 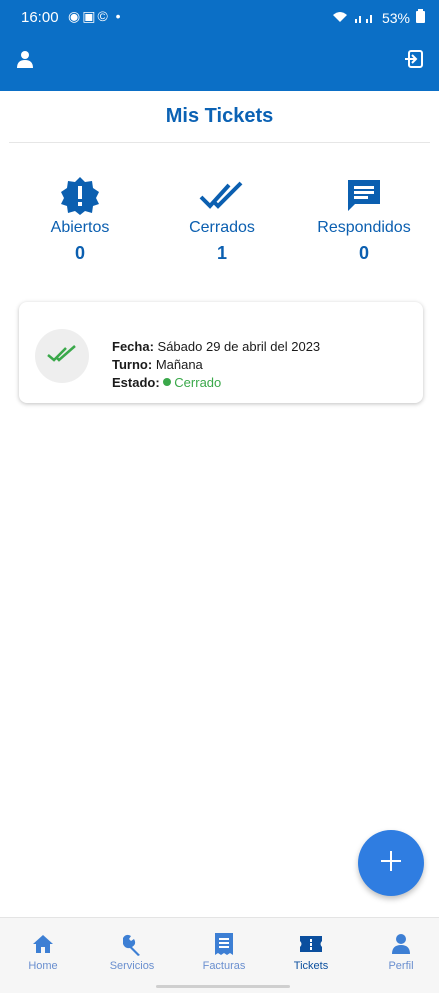 I want to click on nav-item-home: Home, so click(x=43, y=952).